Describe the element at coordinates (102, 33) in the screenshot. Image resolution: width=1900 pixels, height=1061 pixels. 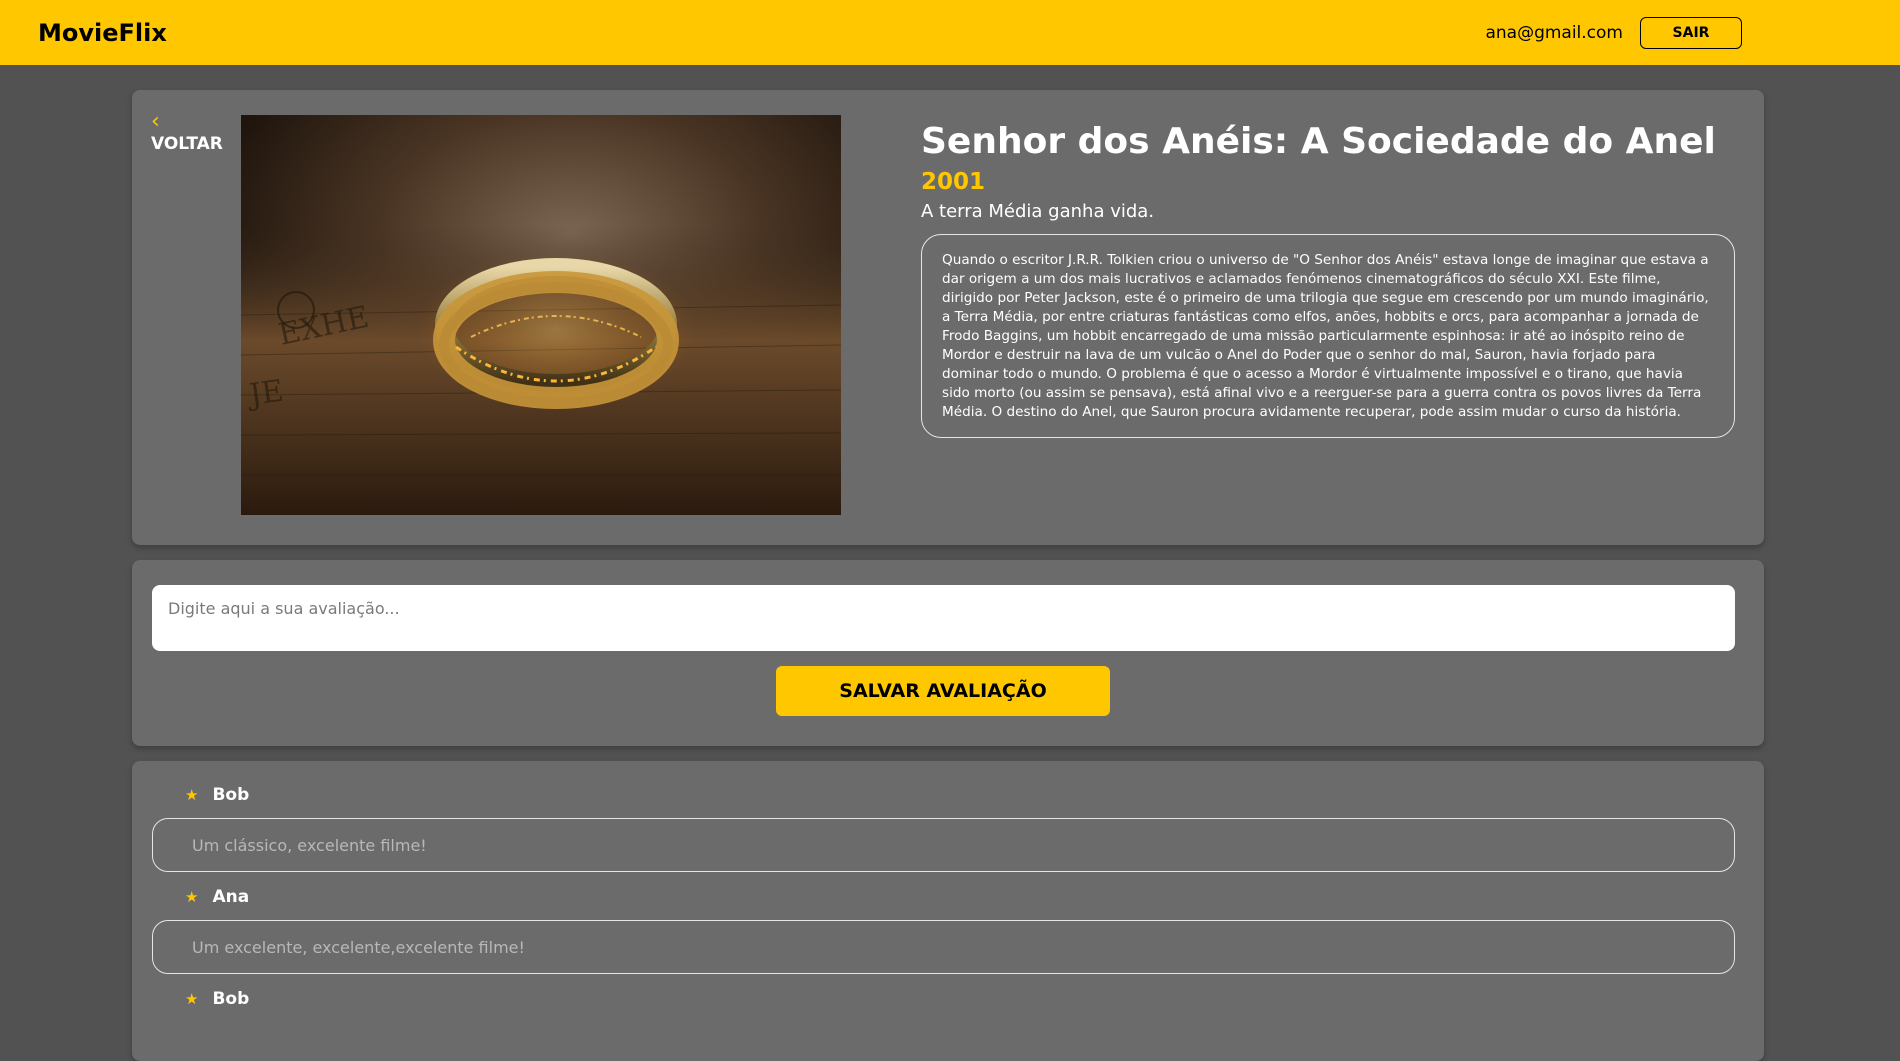
I see `brand-logo: MovieFlix` at that location.